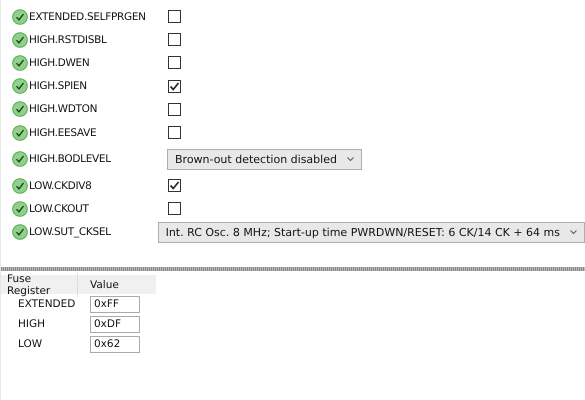 This screenshot has width=585, height=400. What do you see at coordinates (62, 132) in the screenshot?
I see `fuse-name: HIGH.EESAVE` at bounding box center [62, 132].